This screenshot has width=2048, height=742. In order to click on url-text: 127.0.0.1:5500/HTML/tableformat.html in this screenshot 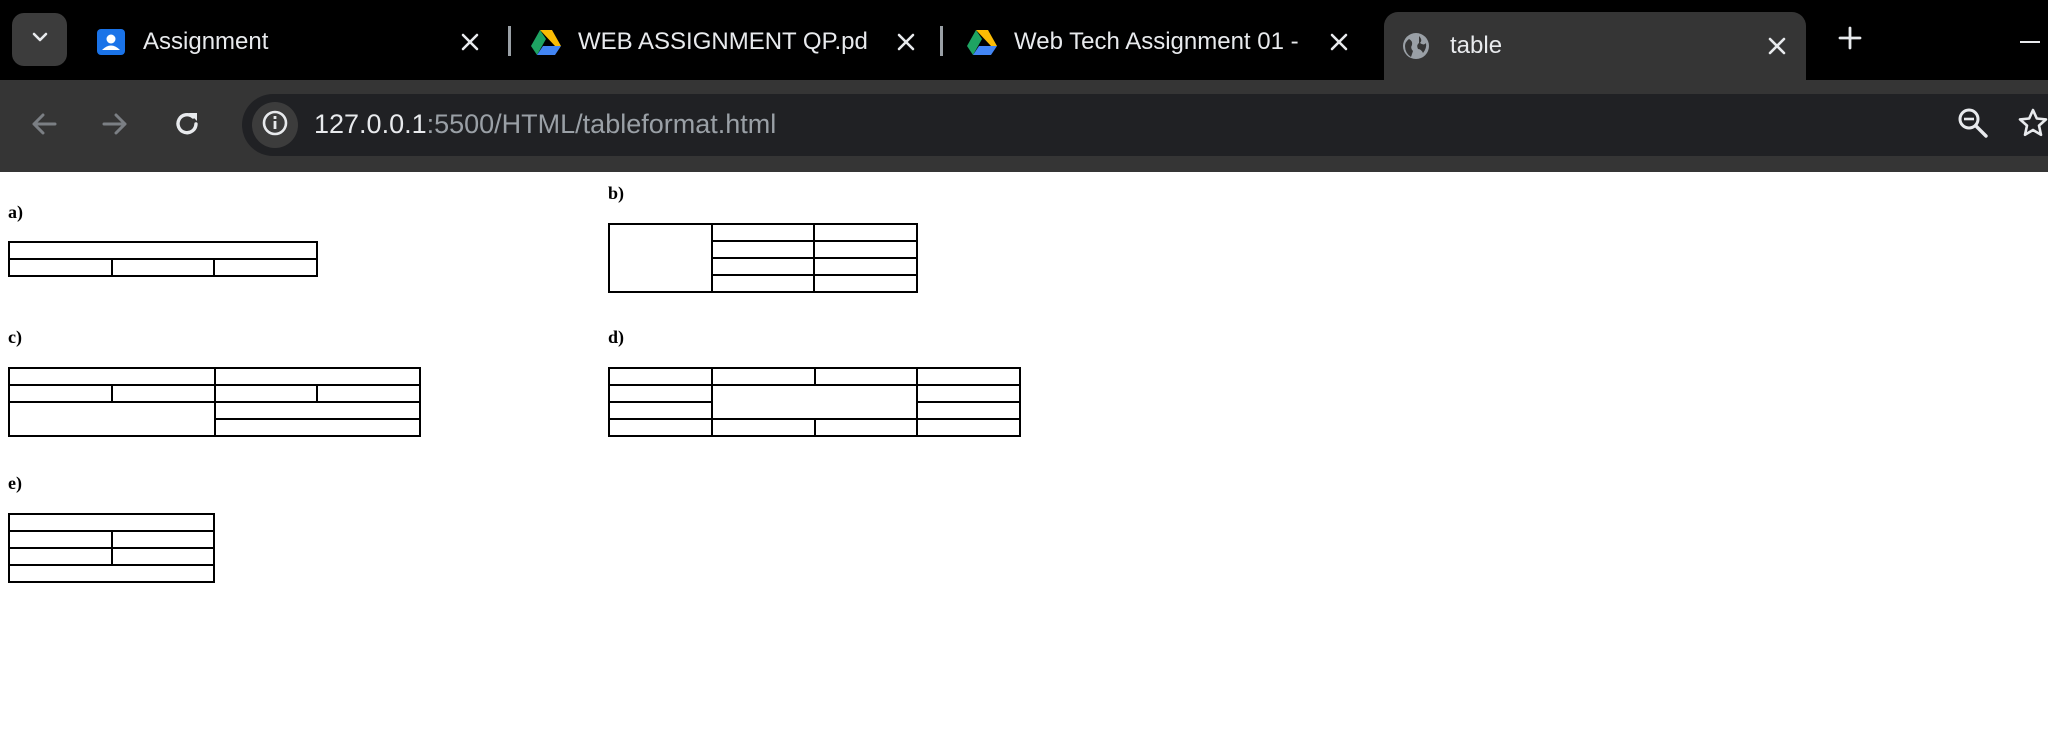, I will do `click(545, 124)`.